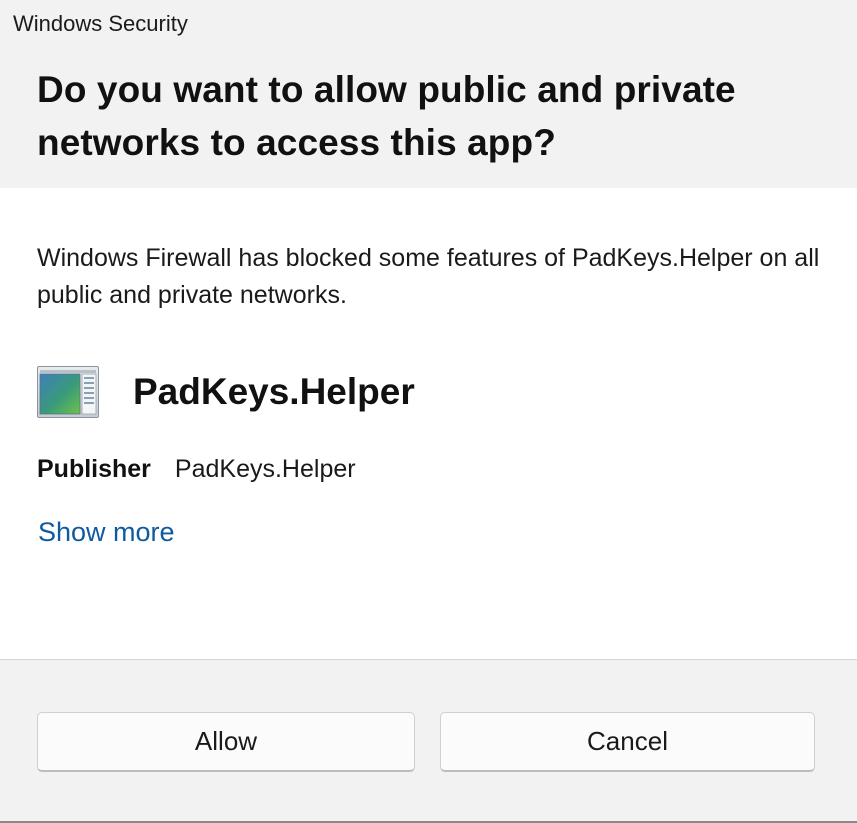  I want to click on publisher-label: Publisher, so click(94, 469).